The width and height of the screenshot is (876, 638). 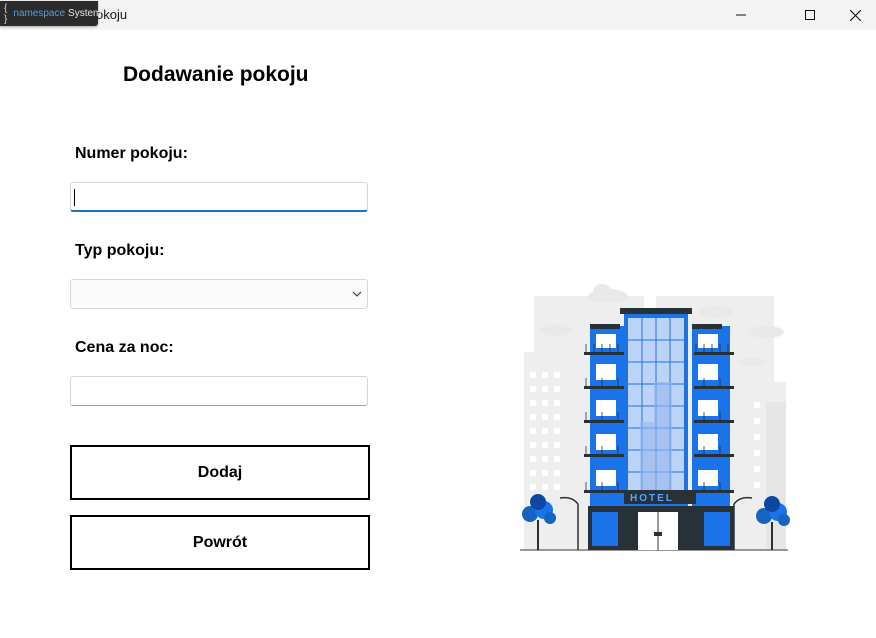 I want to click on debug-namespace-badge: { } namespace System, so click(x=51, y=13).